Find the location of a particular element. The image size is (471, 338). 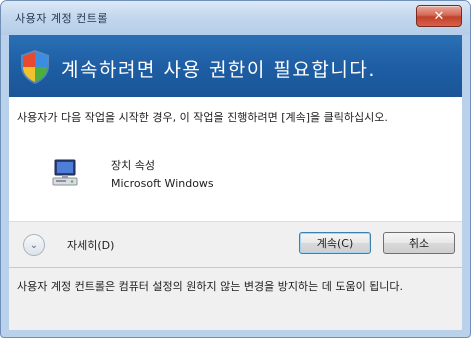

title-bar: 사용자 계정 컨트롤 ✕ is located at coordinates (235, 18).